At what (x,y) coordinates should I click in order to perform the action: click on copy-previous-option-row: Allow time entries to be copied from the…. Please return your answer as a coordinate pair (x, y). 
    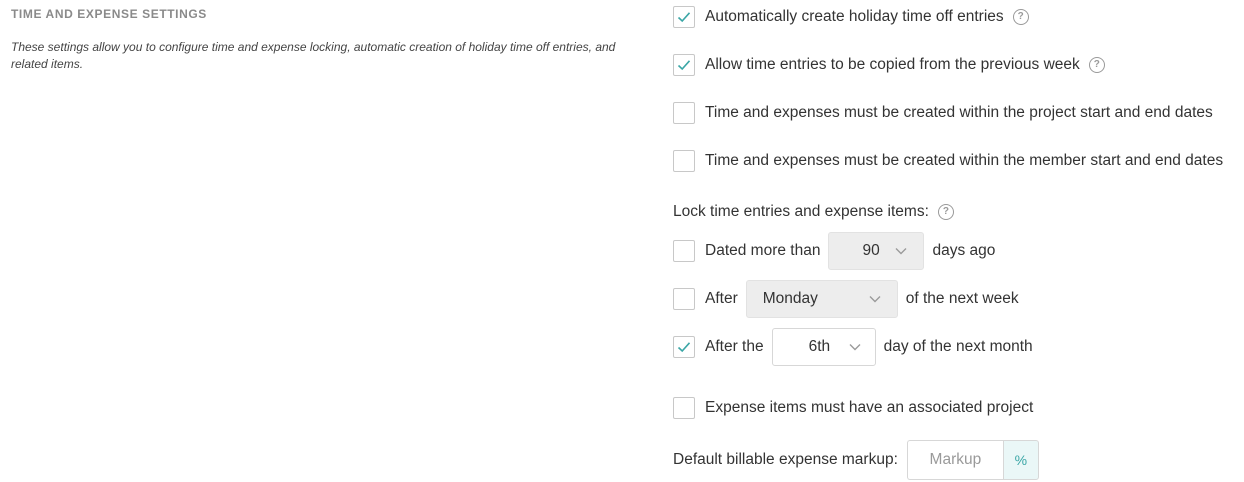
    Looking at the image, I should click on (889, 65).